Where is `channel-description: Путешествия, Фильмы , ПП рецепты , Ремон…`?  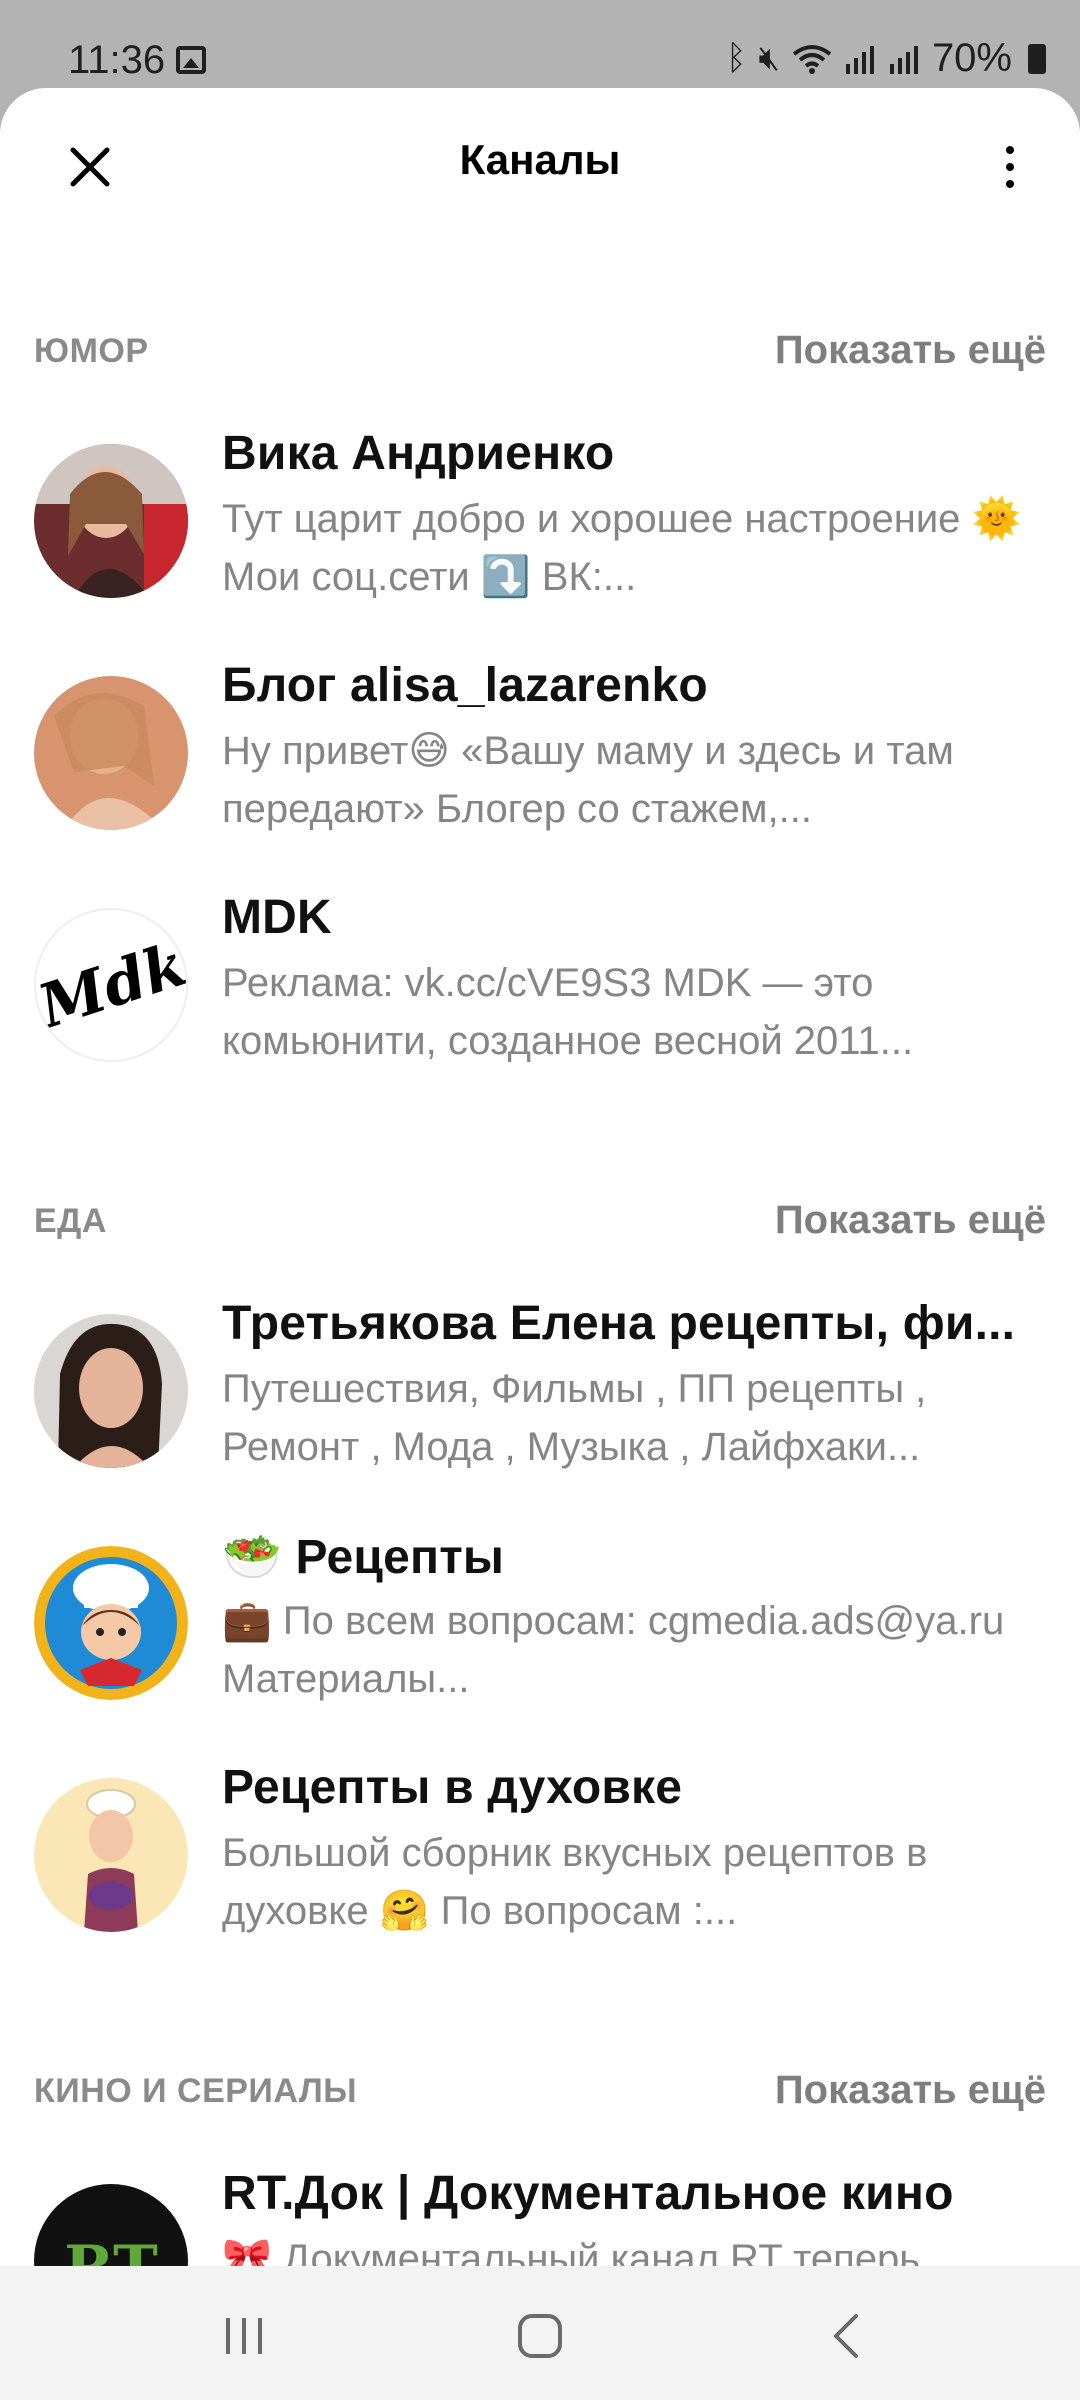
channel-description: Путешествия, Фильмы , ПП рецепты , Ремон… is located at coordinates (574, 1418).